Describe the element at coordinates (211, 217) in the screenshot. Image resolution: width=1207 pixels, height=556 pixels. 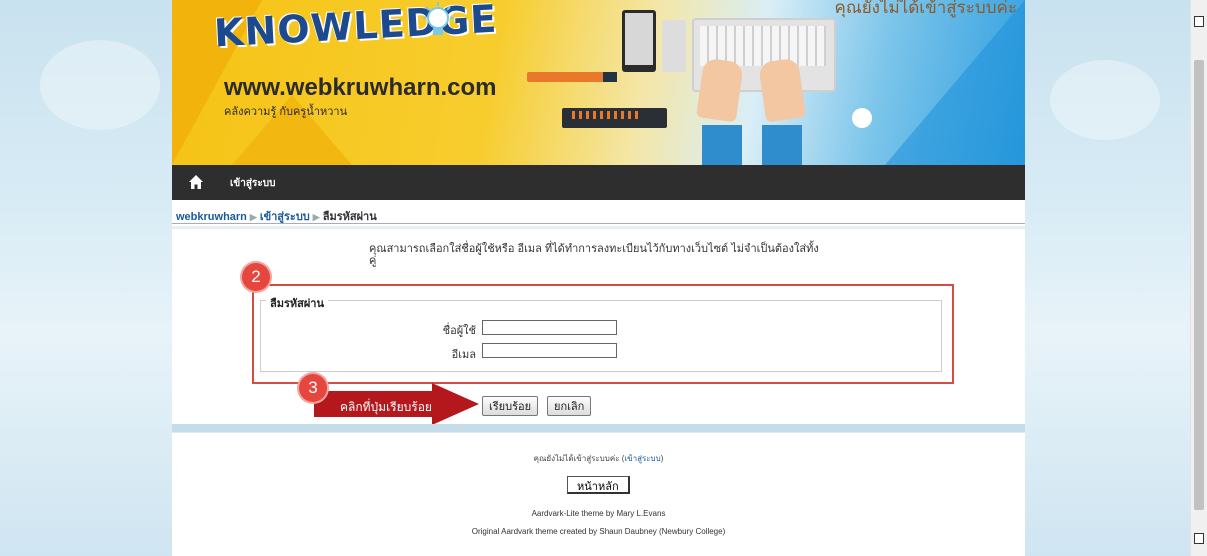
I see `breadcrumb-home: webkruwharn` at that location.